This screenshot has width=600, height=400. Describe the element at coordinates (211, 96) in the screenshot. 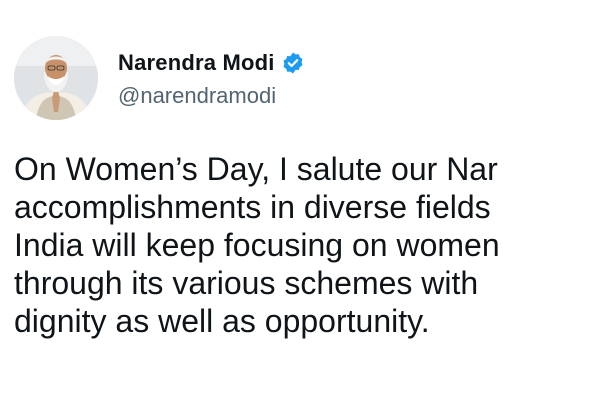

I see `author-handle: @narendramodi` at that location.